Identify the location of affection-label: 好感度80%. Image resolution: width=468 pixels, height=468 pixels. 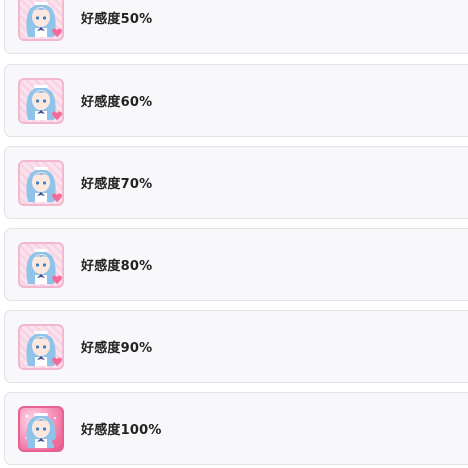
(117, 266).